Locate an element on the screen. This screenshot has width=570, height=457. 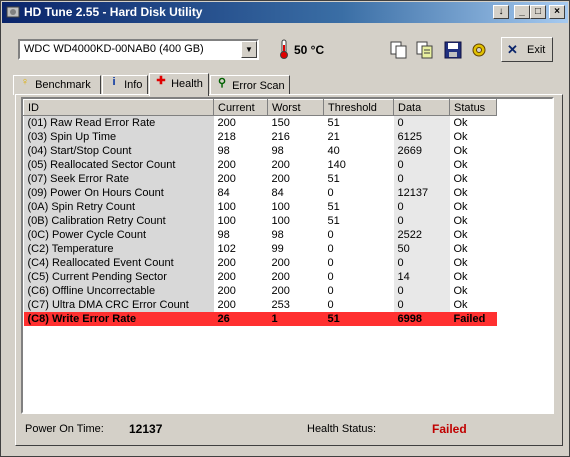
app-icon is located at coordinates (13, 12).